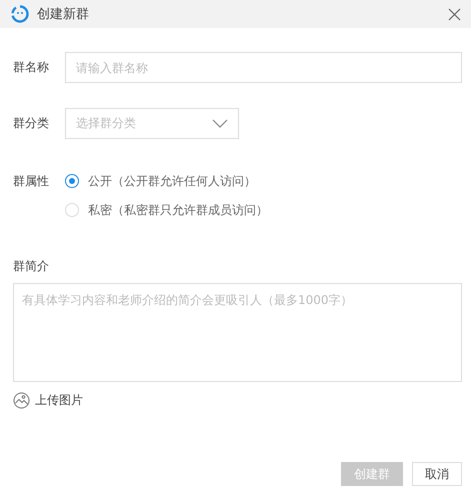  What do you see at coordinates (172, 181) in the screenshot?
I see `option-label: 公开（公开群允许任何人访问）` at bounding box center [172, 181].